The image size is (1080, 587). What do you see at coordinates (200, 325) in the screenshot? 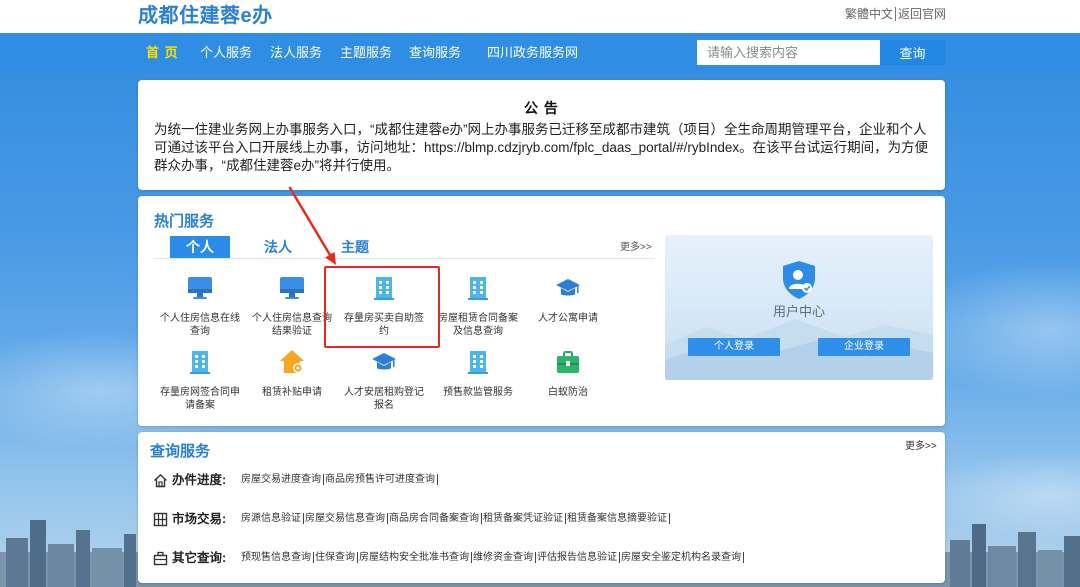
I see `service-item-label: 个人住房信息在线查询` at bounding box center [200, 325].